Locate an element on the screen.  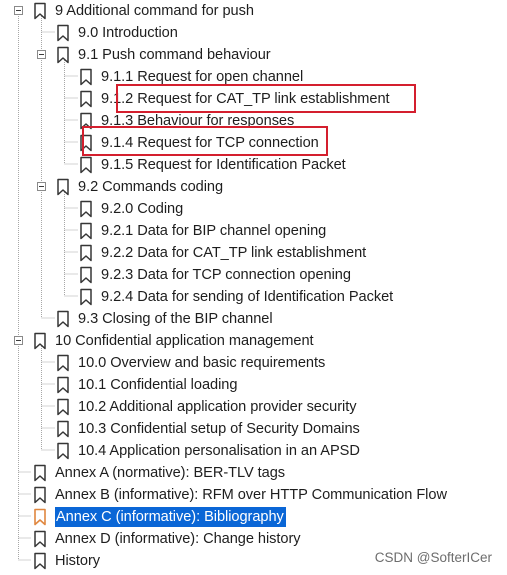
collapse-9-1-button is located at coordinates (41, 54).